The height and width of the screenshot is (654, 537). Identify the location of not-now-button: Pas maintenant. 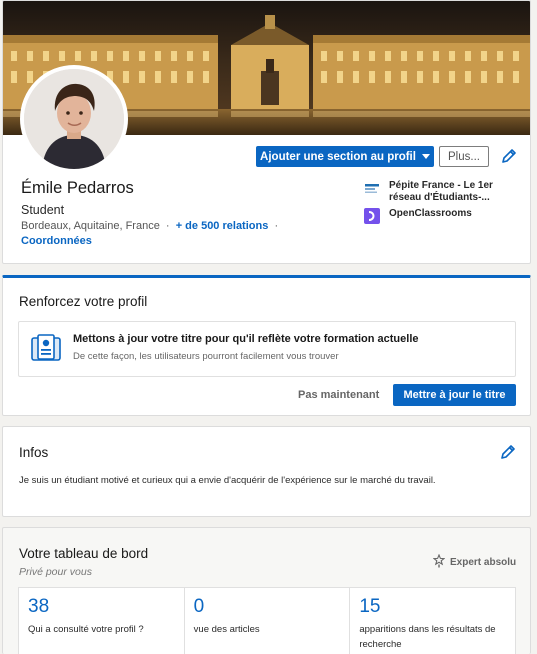
(338, 395).